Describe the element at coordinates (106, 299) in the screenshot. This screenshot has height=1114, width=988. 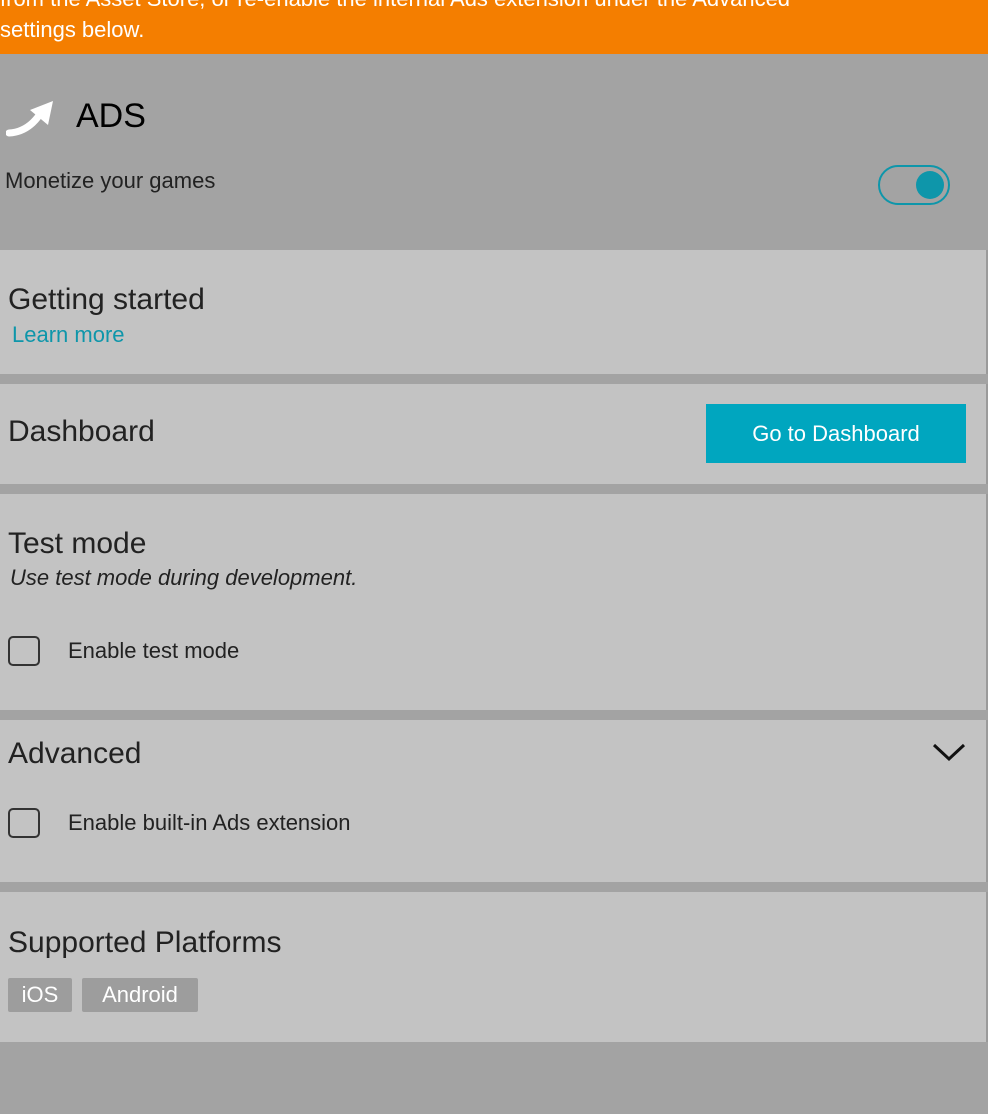
I see `getting-started-title: Getting started` at that location.